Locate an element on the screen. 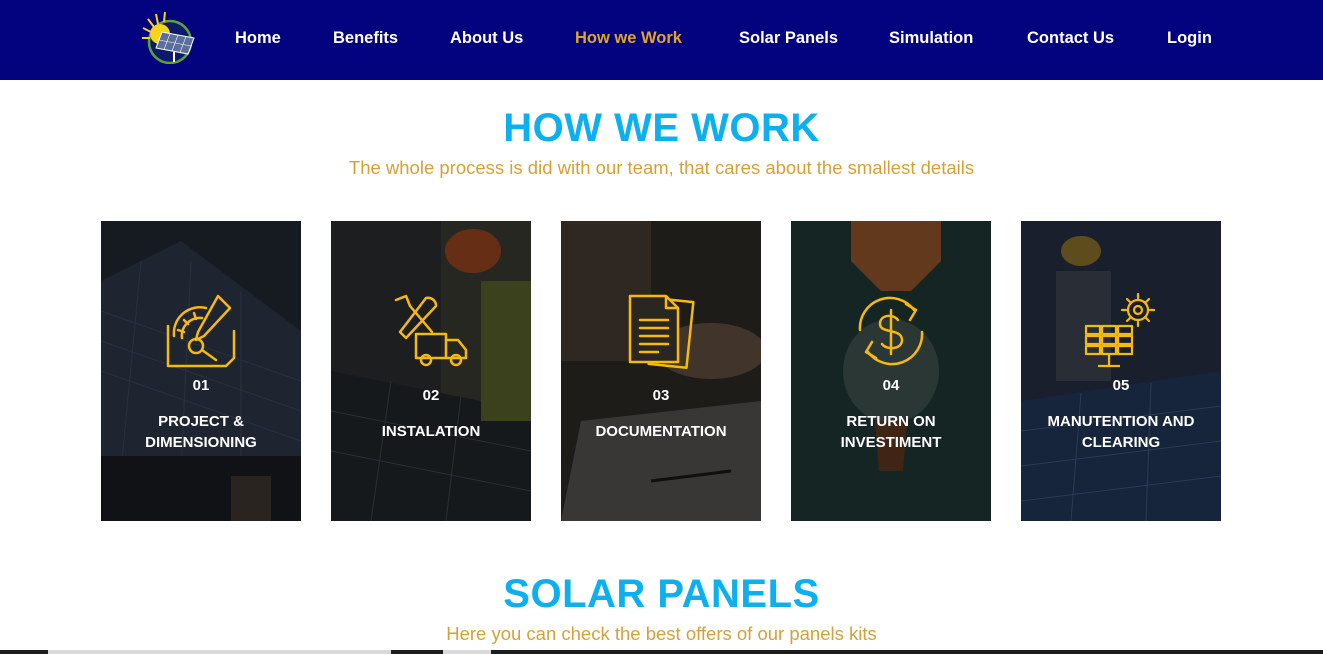 The image size is (1323, 654). card-label: PROJECT & DIMENSIONING is located at coordinates (201, 432).